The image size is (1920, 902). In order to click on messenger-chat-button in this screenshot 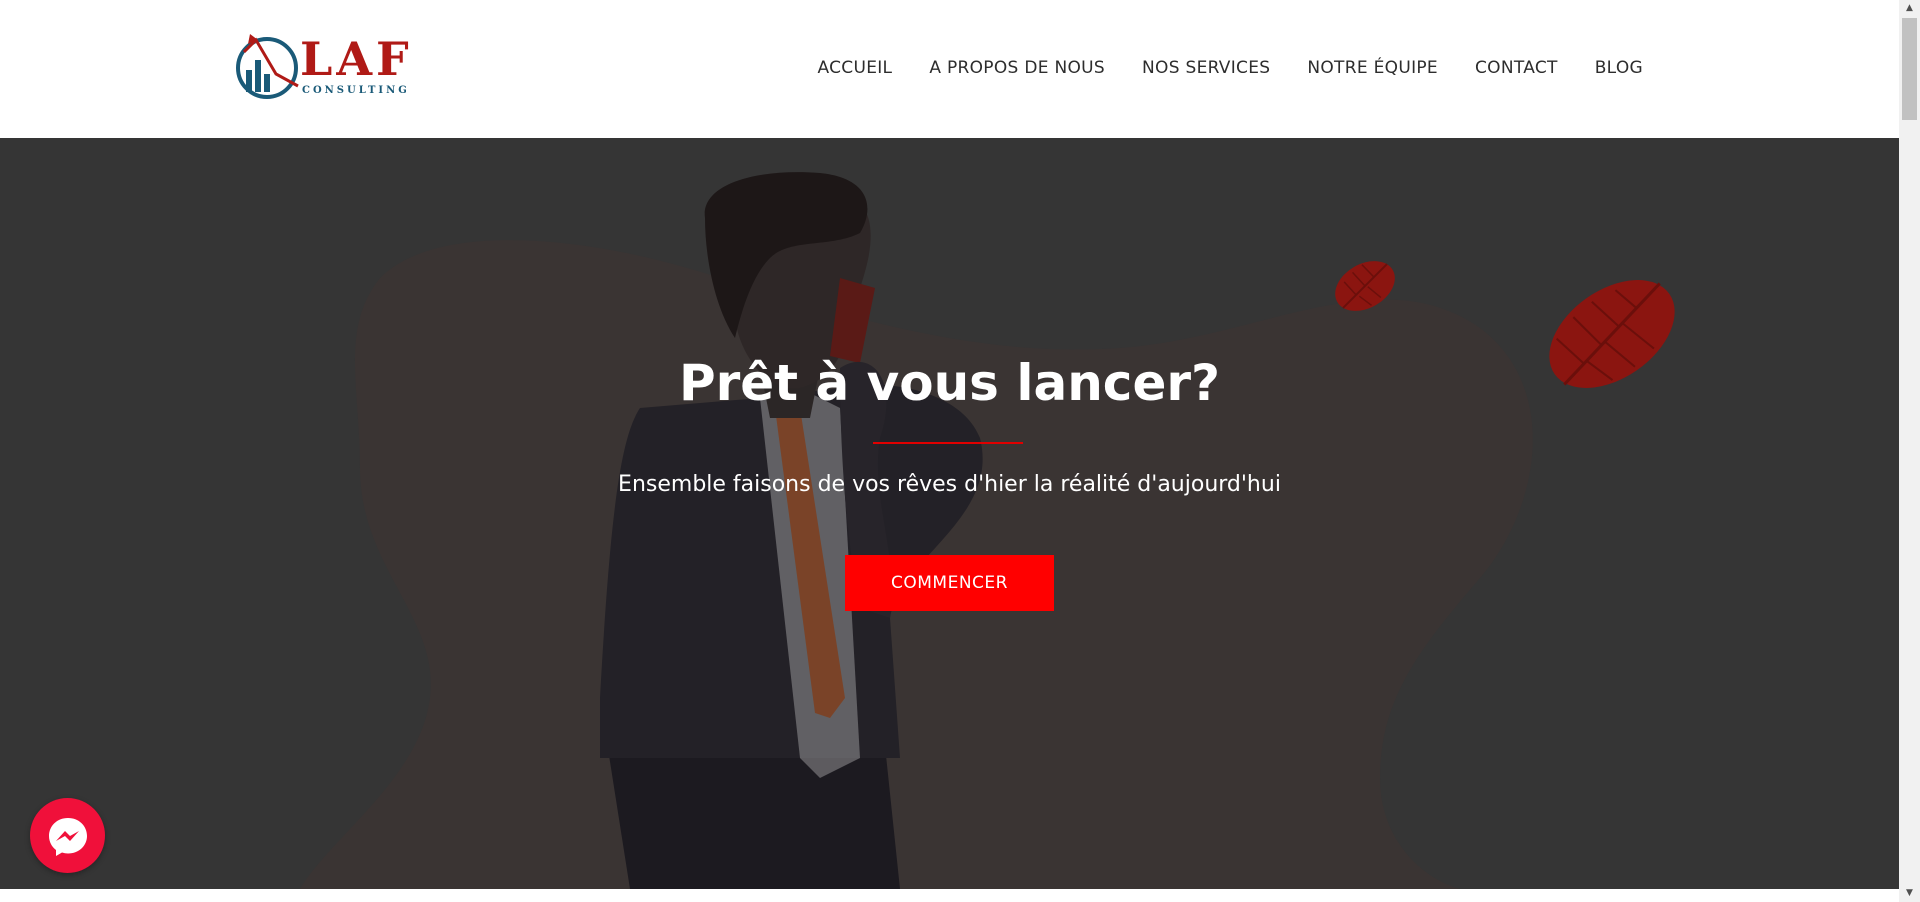, I will do `click(67, 835)`.